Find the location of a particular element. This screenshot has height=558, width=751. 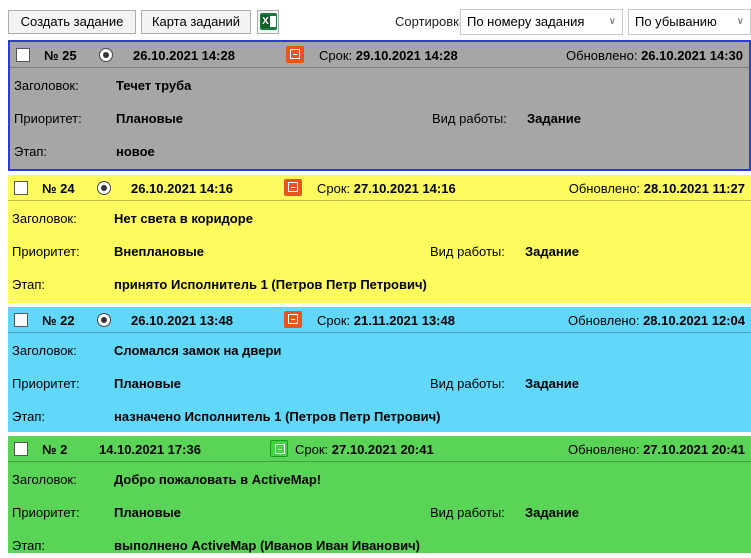

task-created-date: 26.10.2021 14:28 is located at coordinates (184, 55).